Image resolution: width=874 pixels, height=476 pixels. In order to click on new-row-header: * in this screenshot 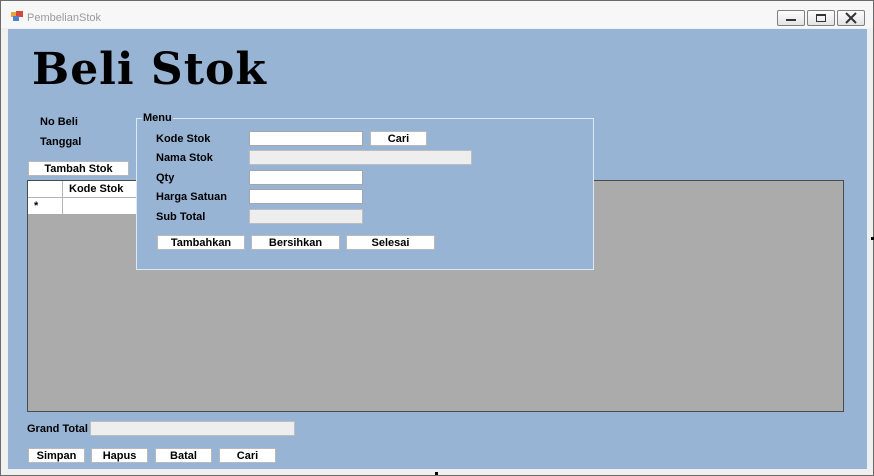, I will do `click(45, 206)`.